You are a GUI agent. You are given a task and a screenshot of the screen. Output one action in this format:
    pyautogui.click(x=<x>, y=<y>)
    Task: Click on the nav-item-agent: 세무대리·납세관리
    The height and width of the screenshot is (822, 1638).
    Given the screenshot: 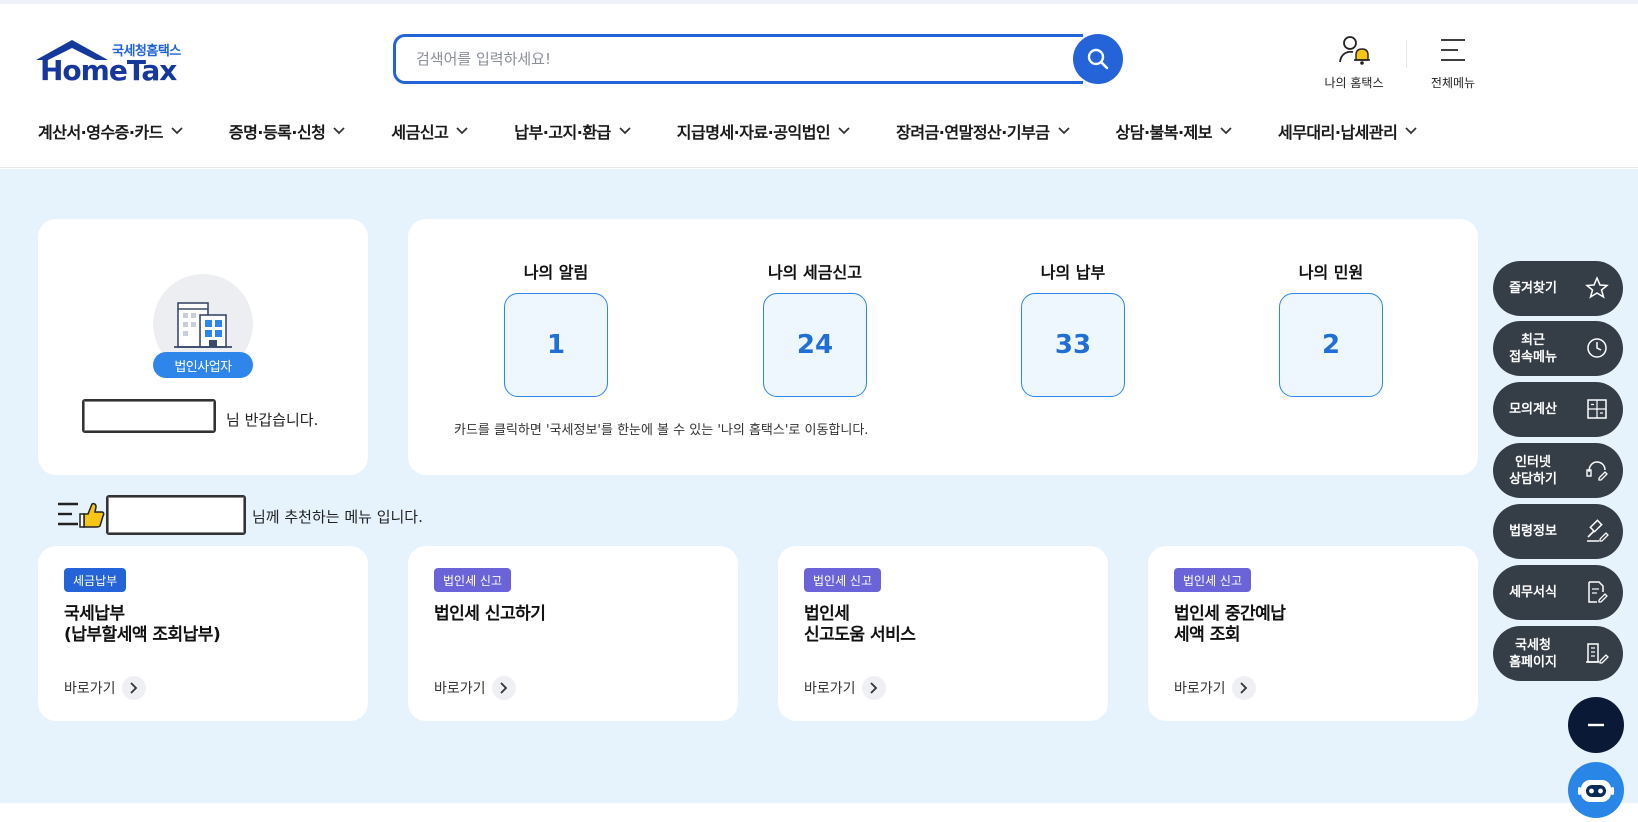 What is the action you would take?
    pyautogui.click(x=1347, y=131)
    